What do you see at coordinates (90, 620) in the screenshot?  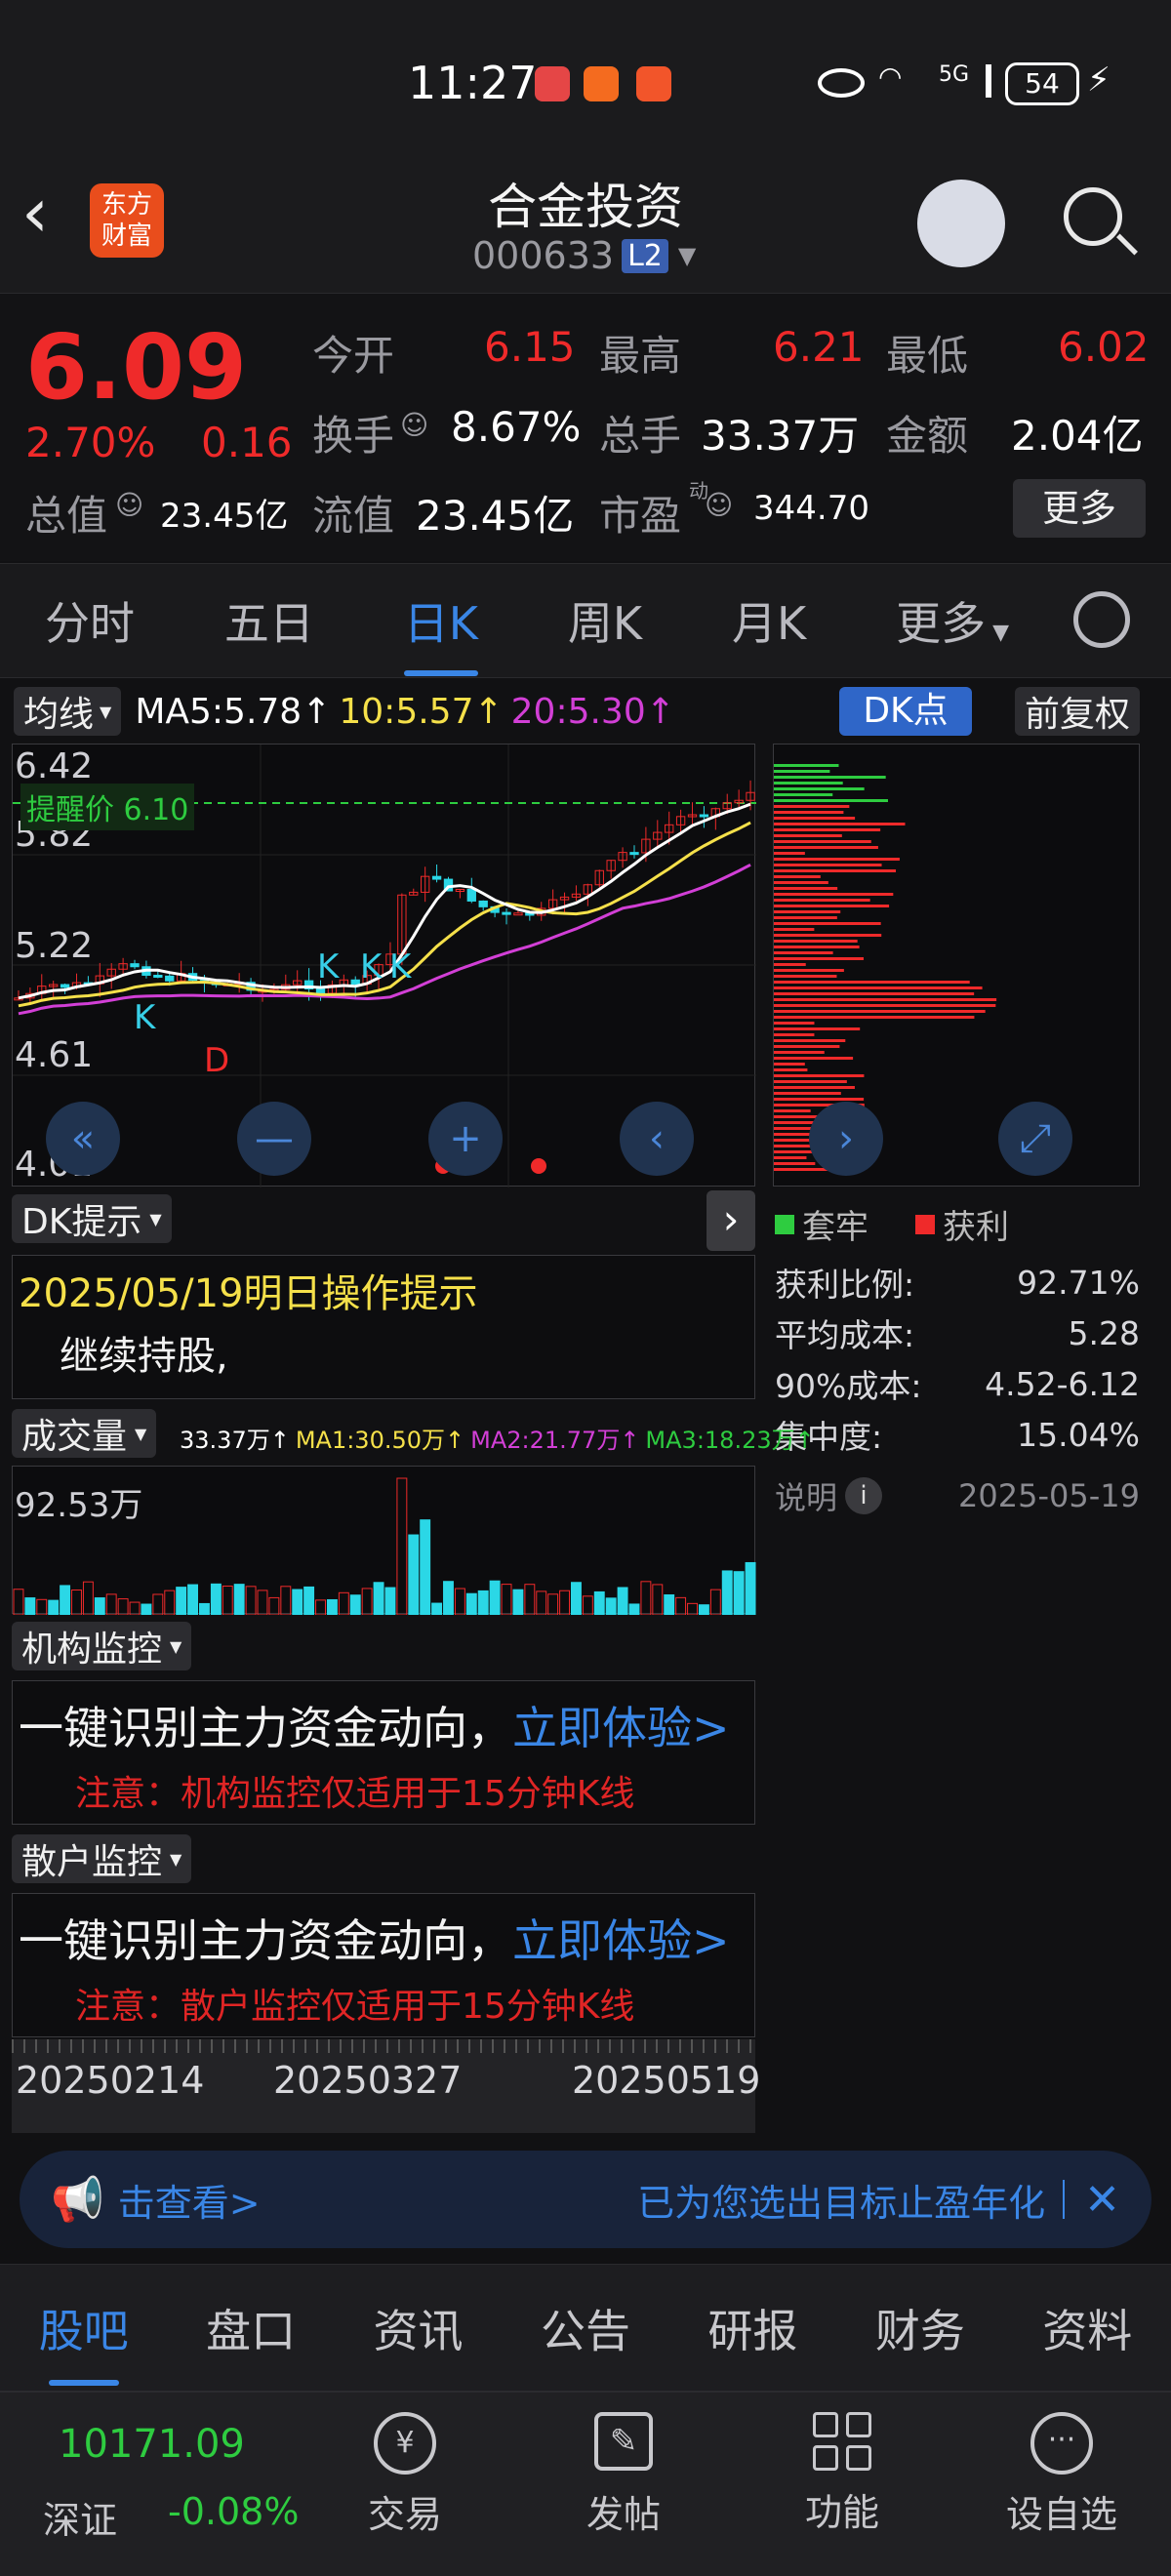 I see `tab-intraday: 分时` at bounding box center [90, 620].